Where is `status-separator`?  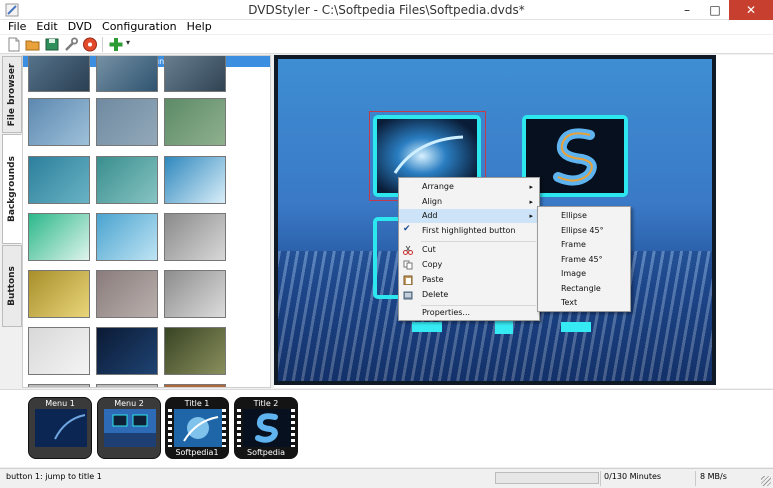 status-separator is located at coordinates (695, 478).